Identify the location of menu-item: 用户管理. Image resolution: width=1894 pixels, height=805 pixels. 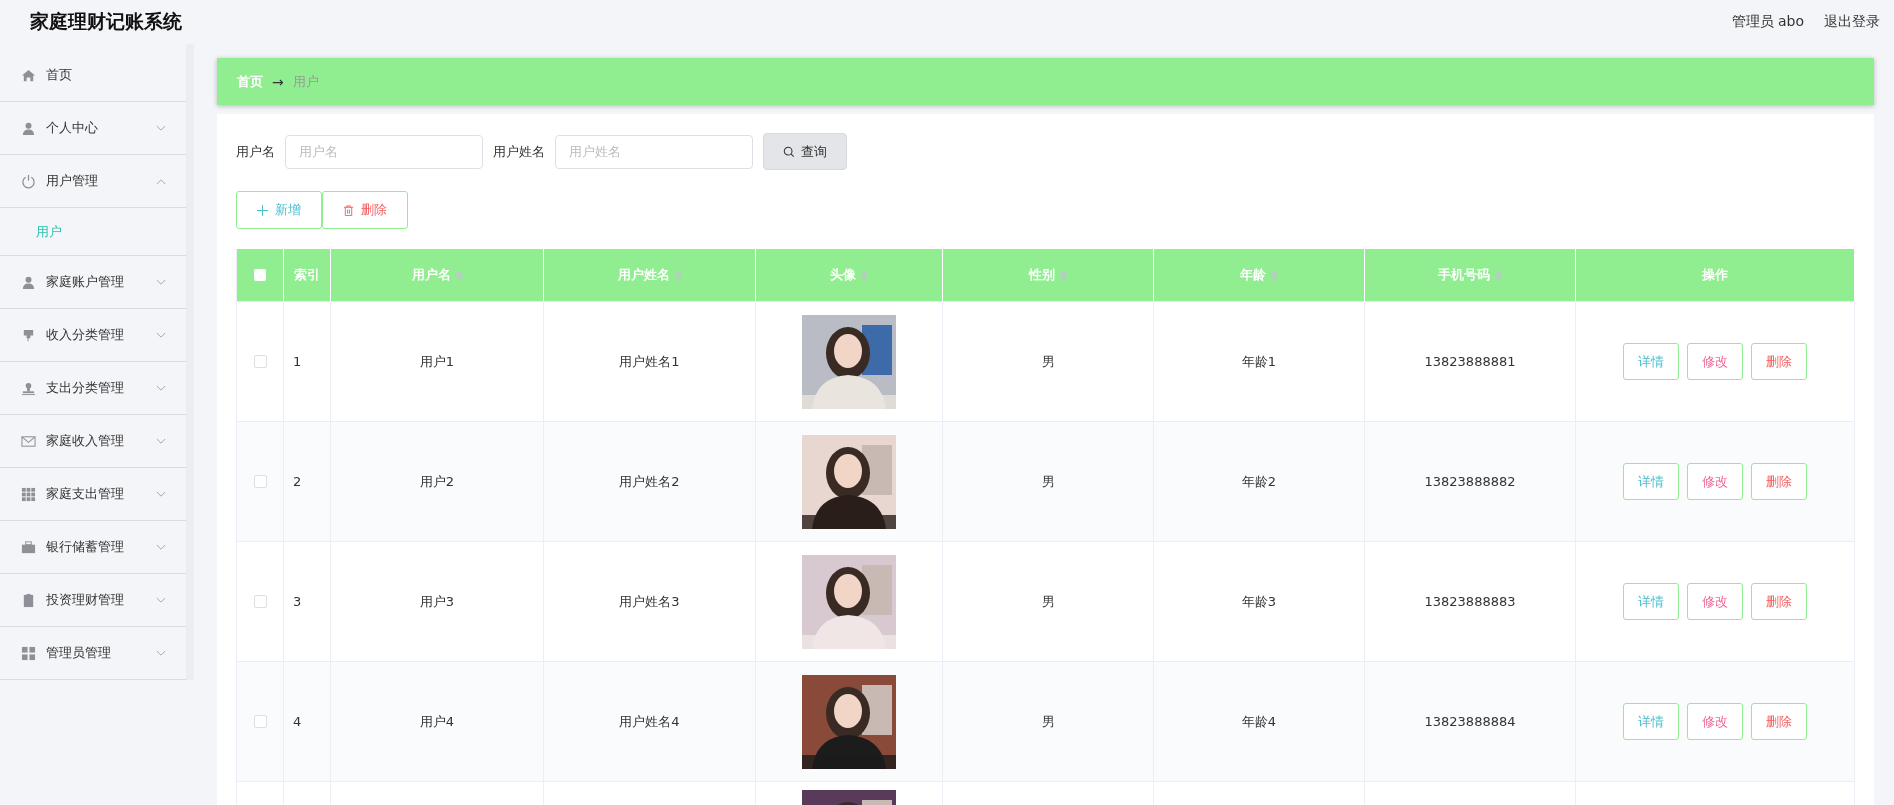
(93, 181).